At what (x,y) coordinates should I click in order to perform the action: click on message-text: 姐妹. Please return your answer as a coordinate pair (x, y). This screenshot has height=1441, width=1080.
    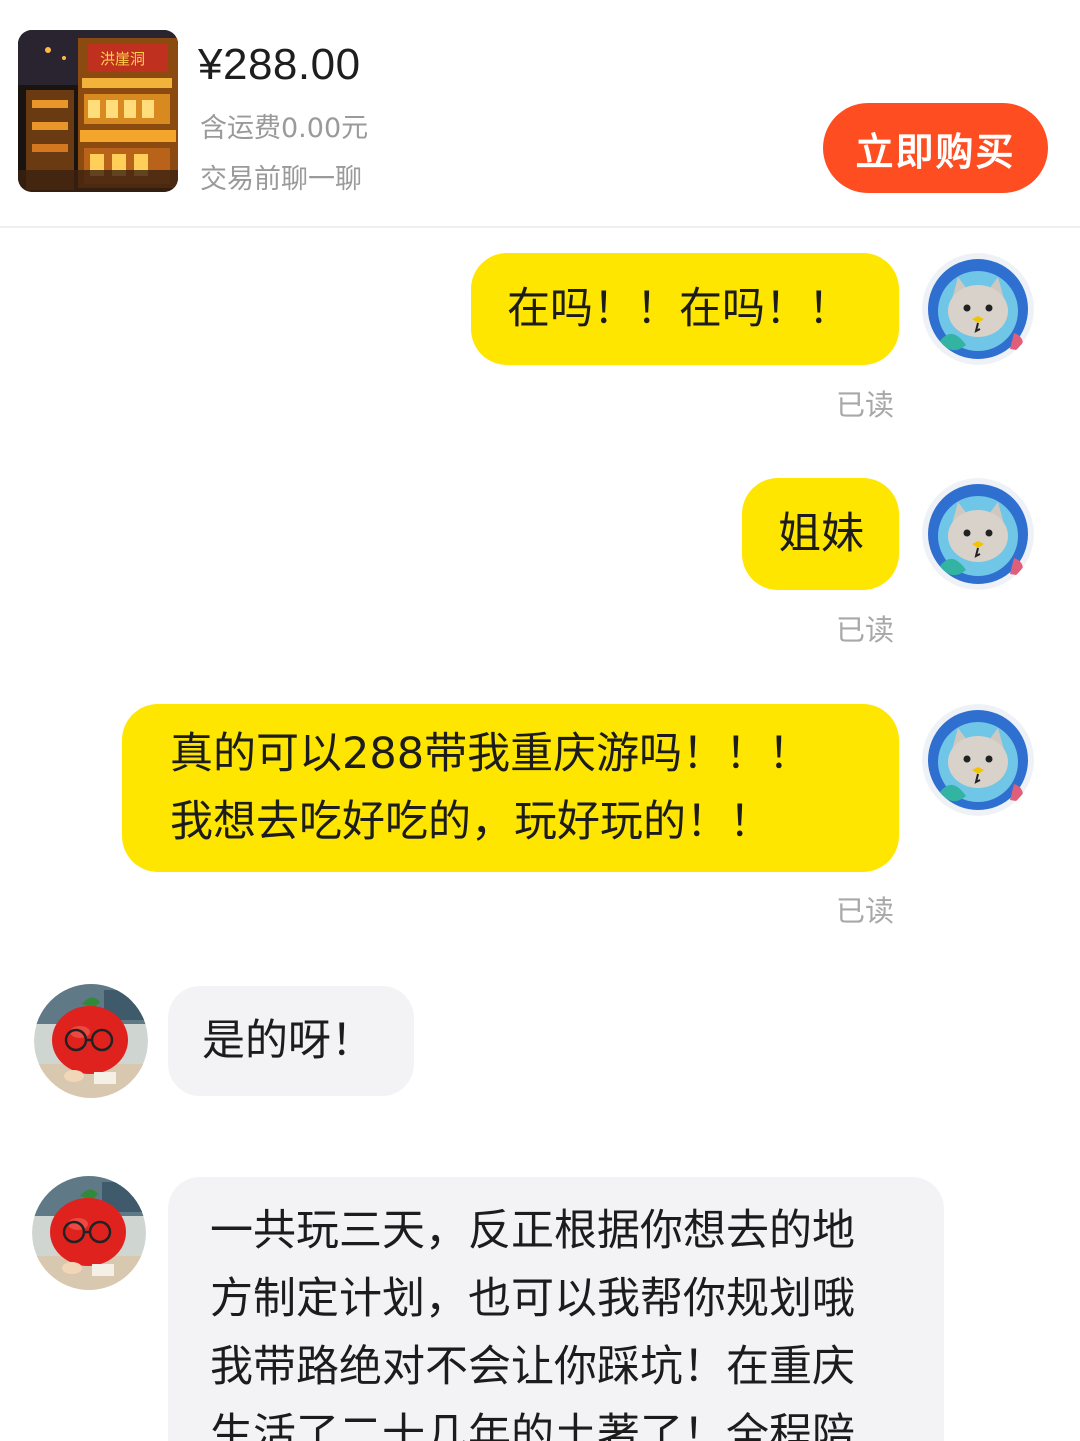
    Looking at the image, I should click on (821, 534).